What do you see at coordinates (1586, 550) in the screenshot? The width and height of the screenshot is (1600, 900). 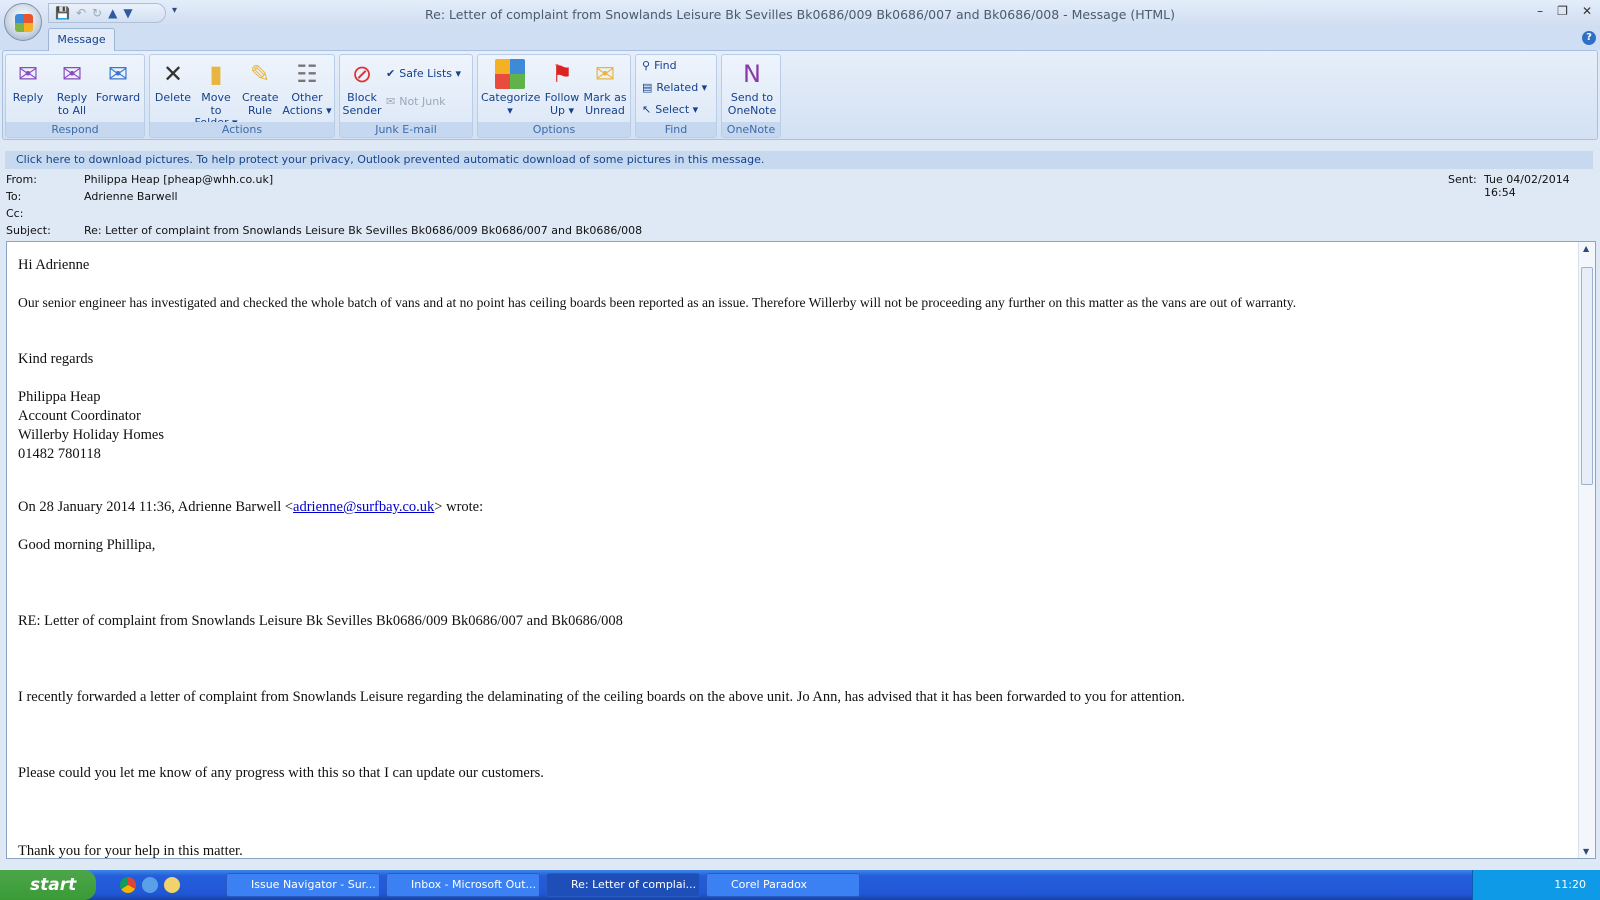 I see `vertical-scrollbar: ▲ ▼` at bounding box center [1586, 550].